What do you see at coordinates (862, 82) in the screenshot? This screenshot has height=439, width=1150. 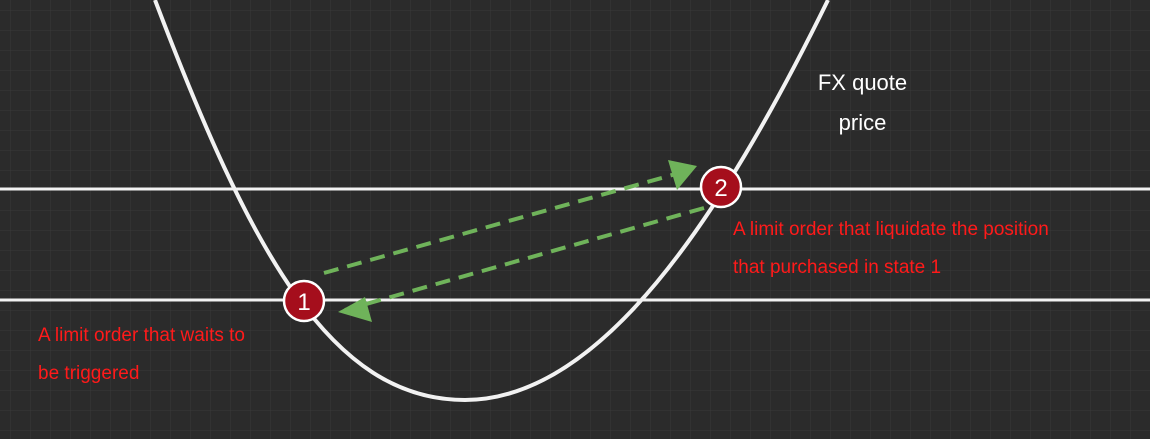 I see `curve-label-line-1: FX quote` at bounding box center [862, 82].